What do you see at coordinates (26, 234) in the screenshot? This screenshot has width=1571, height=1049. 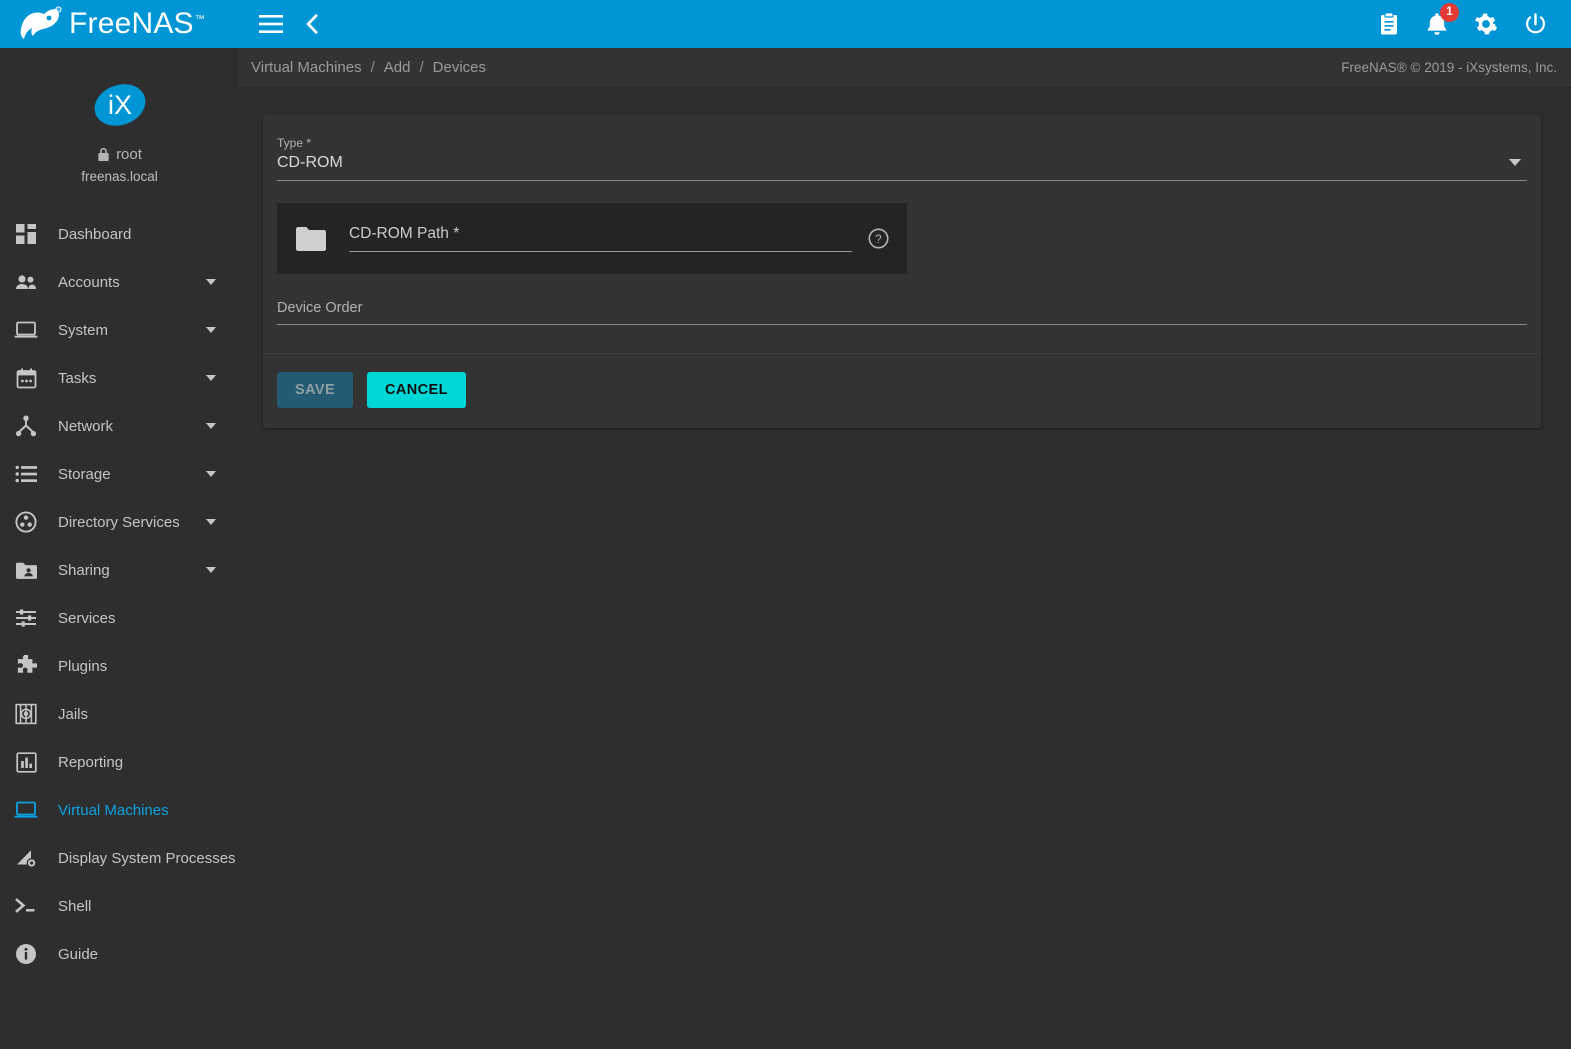 I see `dashboard-icon` at bounding box center [26, 234].